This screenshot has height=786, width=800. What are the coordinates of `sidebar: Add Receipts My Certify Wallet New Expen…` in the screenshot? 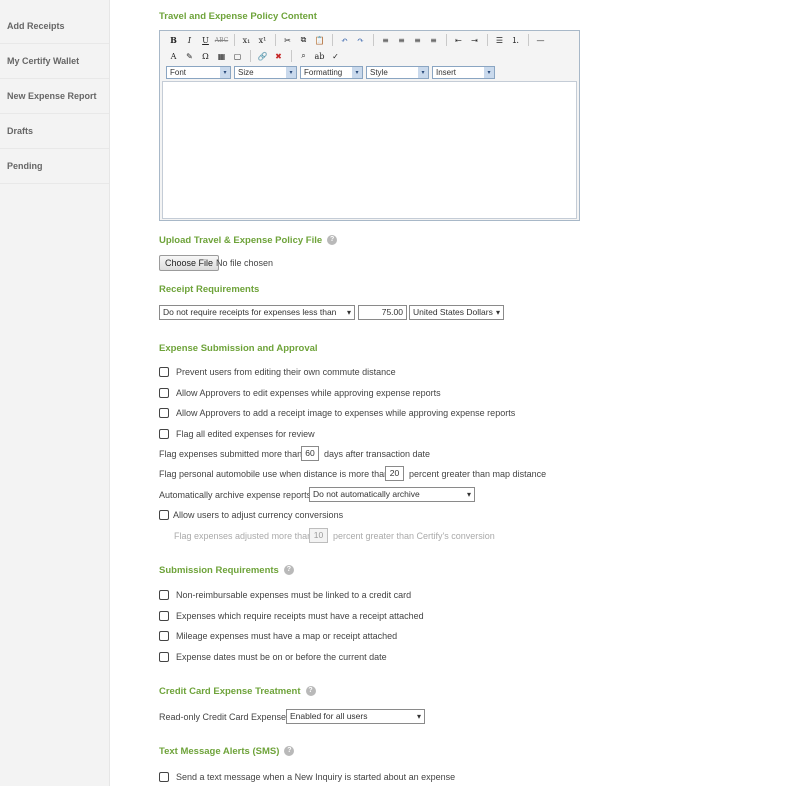 It's located at (55, 393).